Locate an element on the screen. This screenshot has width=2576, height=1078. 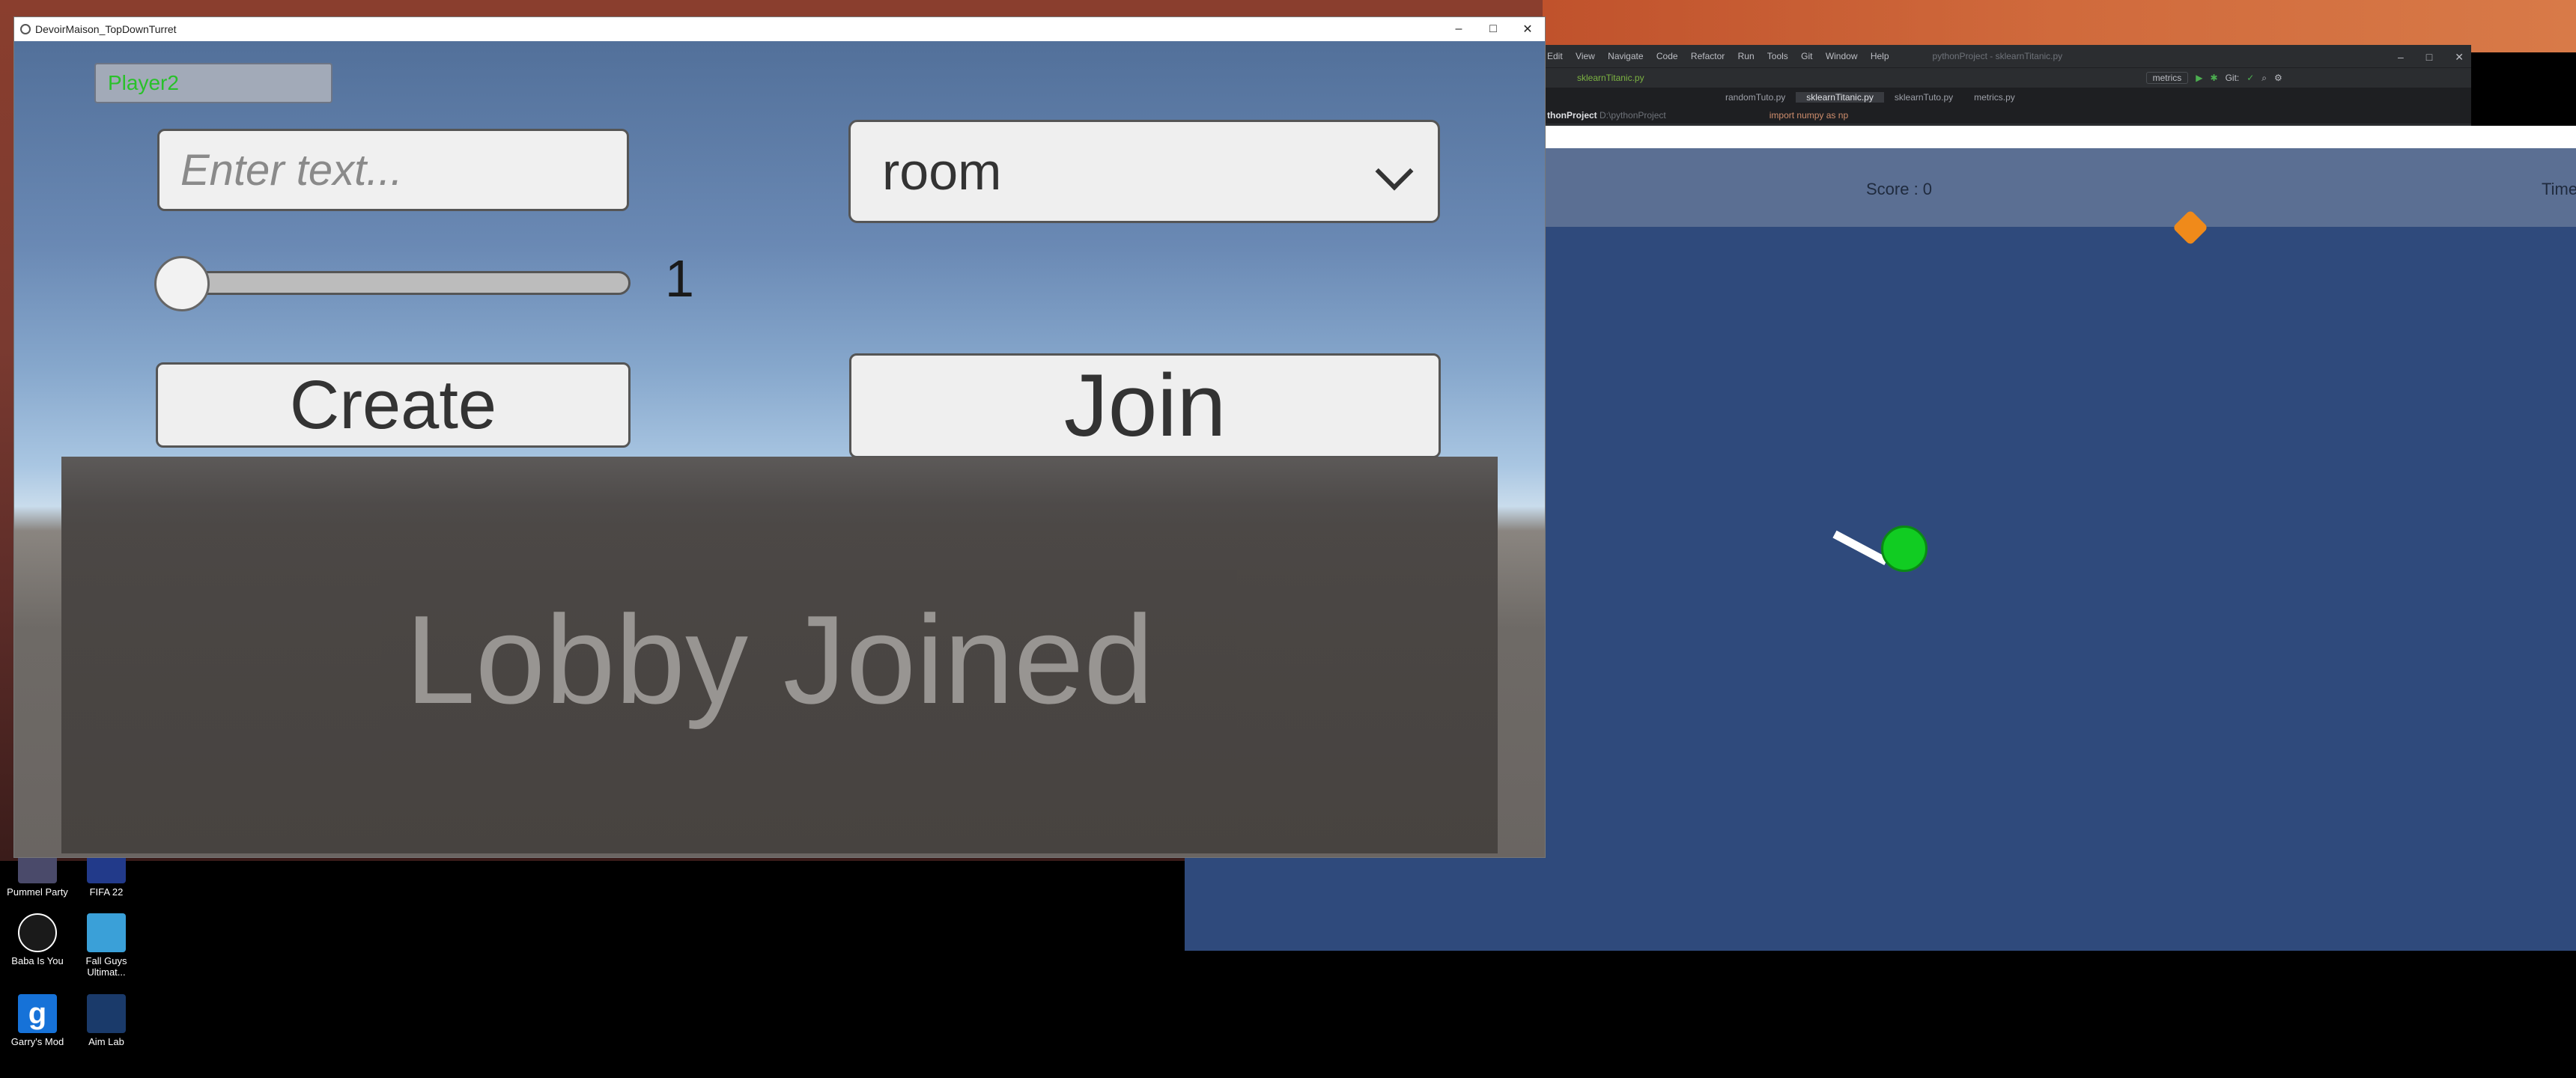
lobby-window-controls: – □ ✕ is located at coordinates (1493, 29).